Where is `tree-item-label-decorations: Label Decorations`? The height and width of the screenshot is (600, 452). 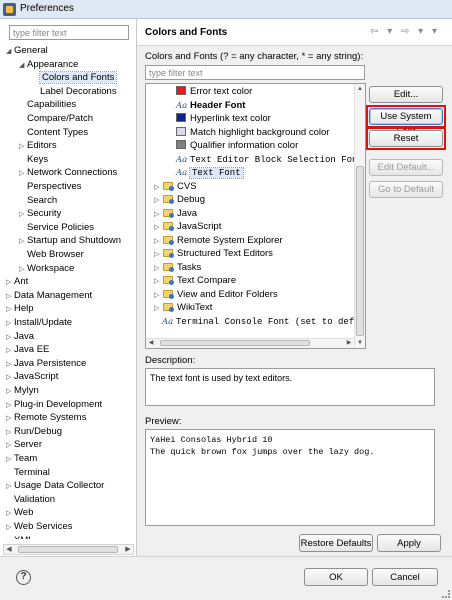 tree-item-label-decorations: Label Decorations is located at coordinates (74, 91).